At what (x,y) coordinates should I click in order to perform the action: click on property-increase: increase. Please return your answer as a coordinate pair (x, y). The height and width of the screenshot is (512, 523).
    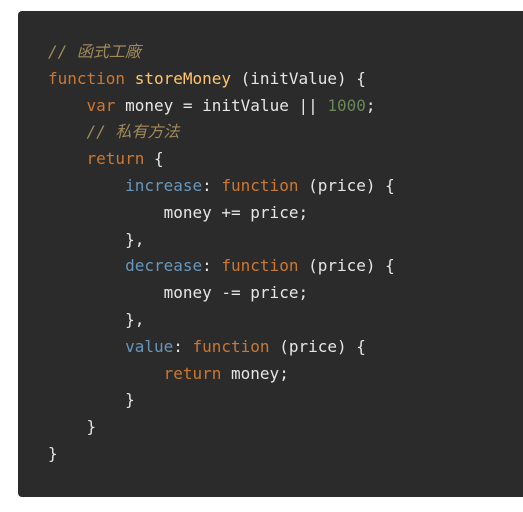
    Looking at the image, I should click on (164, 185).